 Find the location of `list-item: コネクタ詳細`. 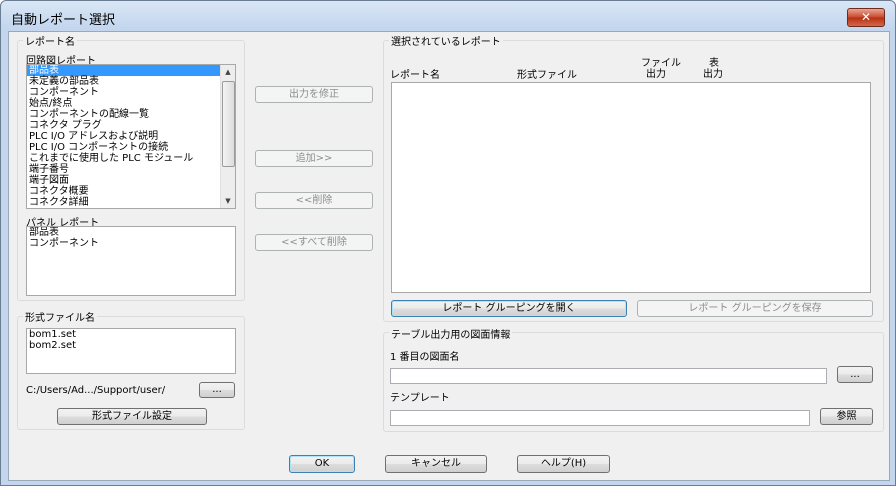

list-item: コネクタ詳細 is located at coordinates (131, 202).